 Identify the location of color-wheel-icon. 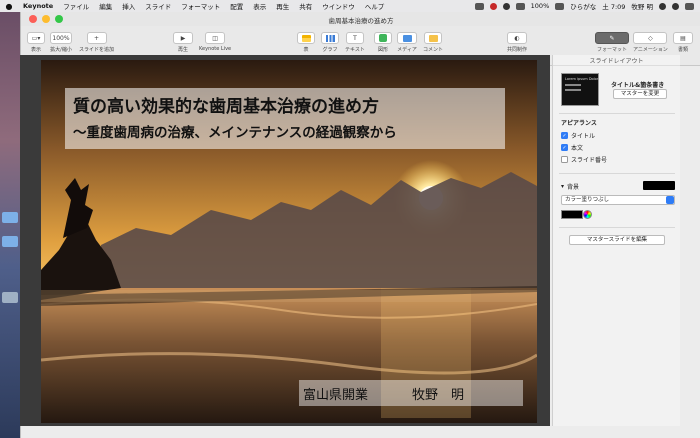
(587, 214).